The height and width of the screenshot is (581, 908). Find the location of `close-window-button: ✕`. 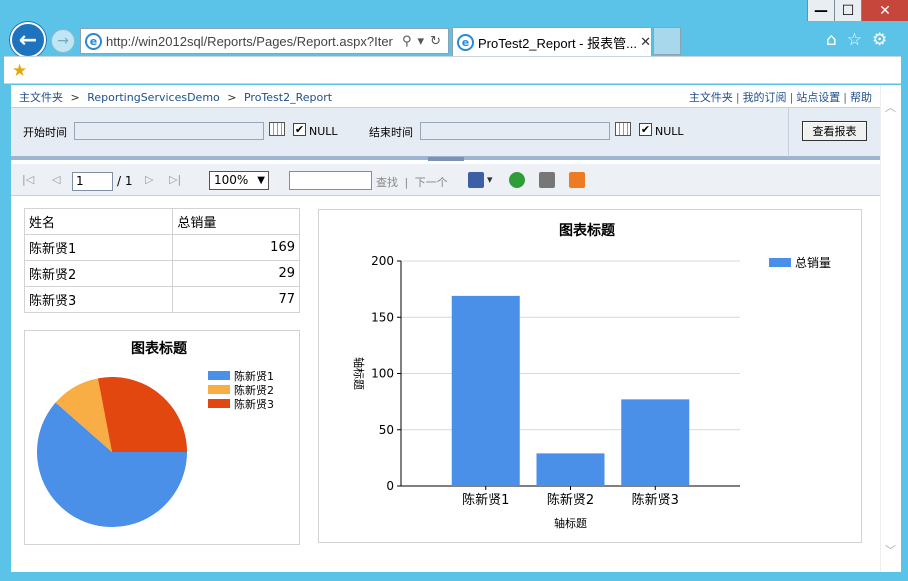

close-window-button: ✕ is located at coordinates (884, 10).